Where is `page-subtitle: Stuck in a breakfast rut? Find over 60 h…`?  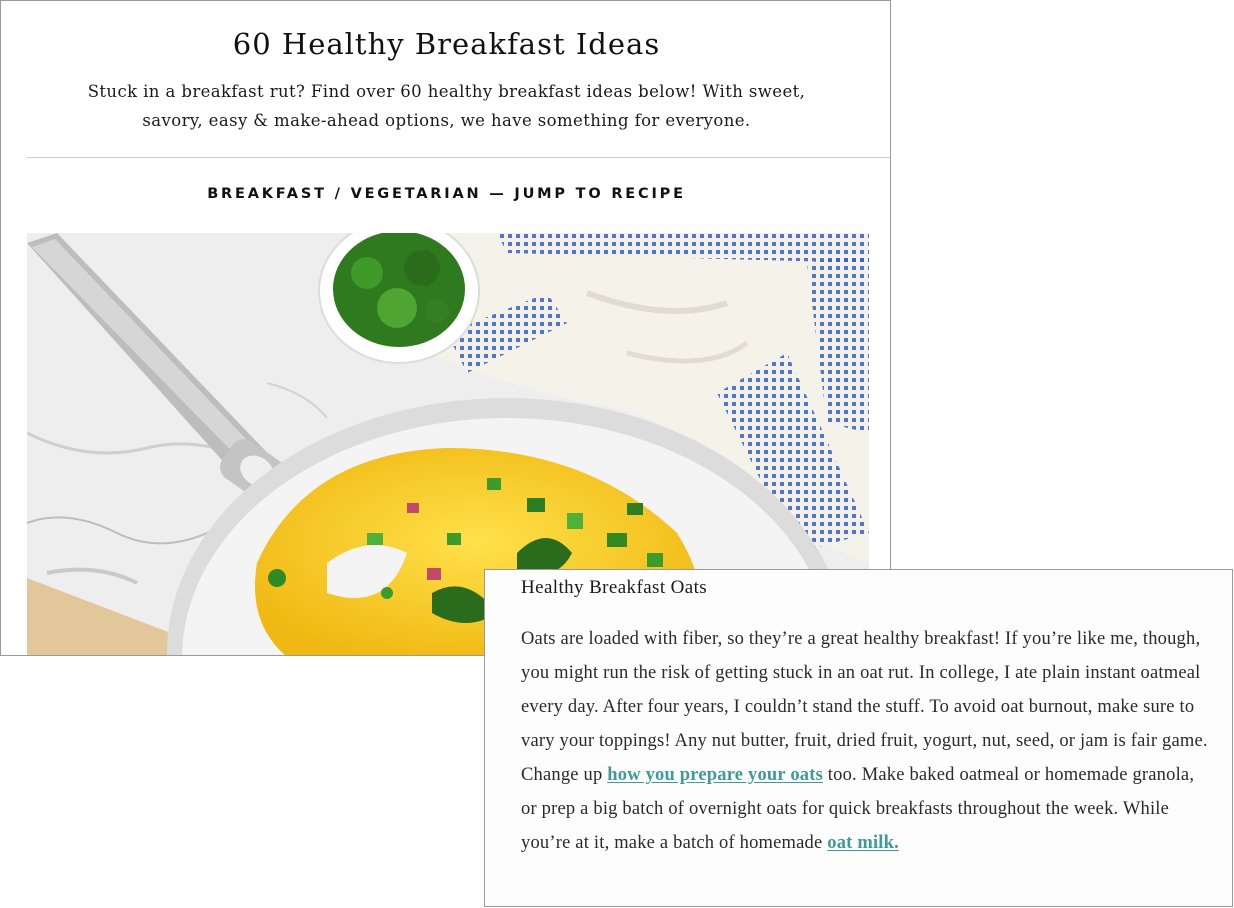 page-subtitle: Stuck in a breakfast rut? Find over 60 h… is located at coordinates (446, 106).